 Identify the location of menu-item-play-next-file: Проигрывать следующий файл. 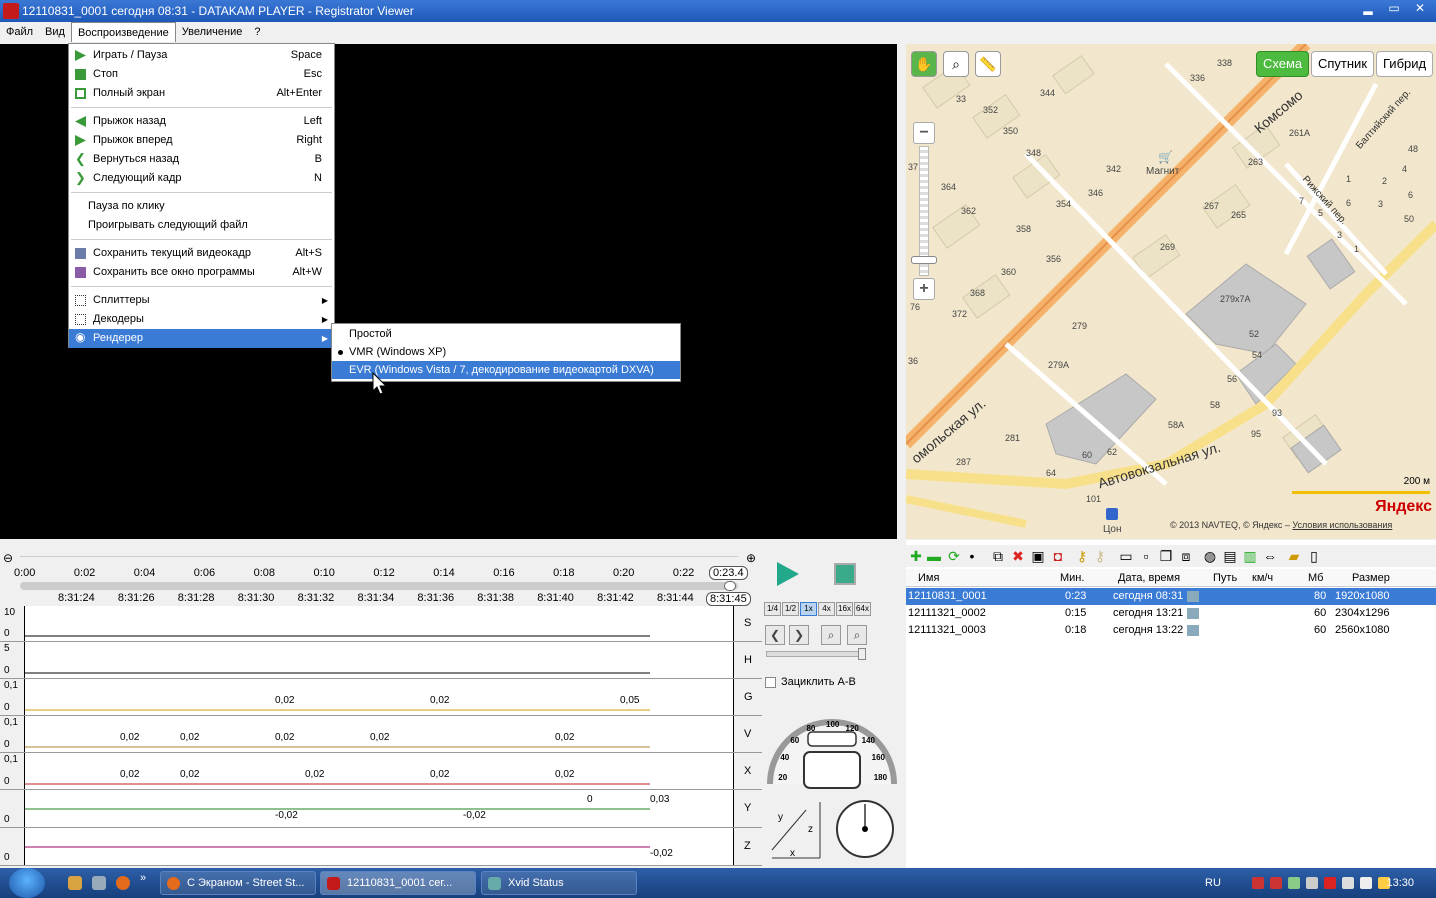
(201, 225).